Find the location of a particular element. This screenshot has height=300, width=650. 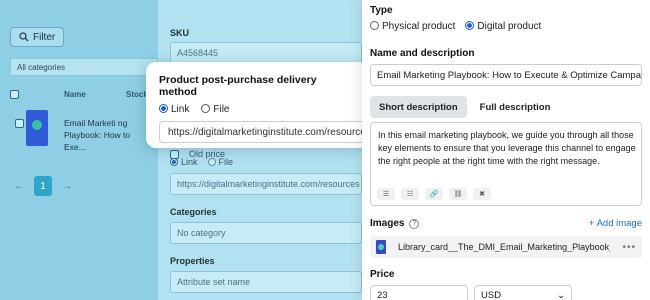

clear-format-icon: ✖ is located at coordinates (482, 194).